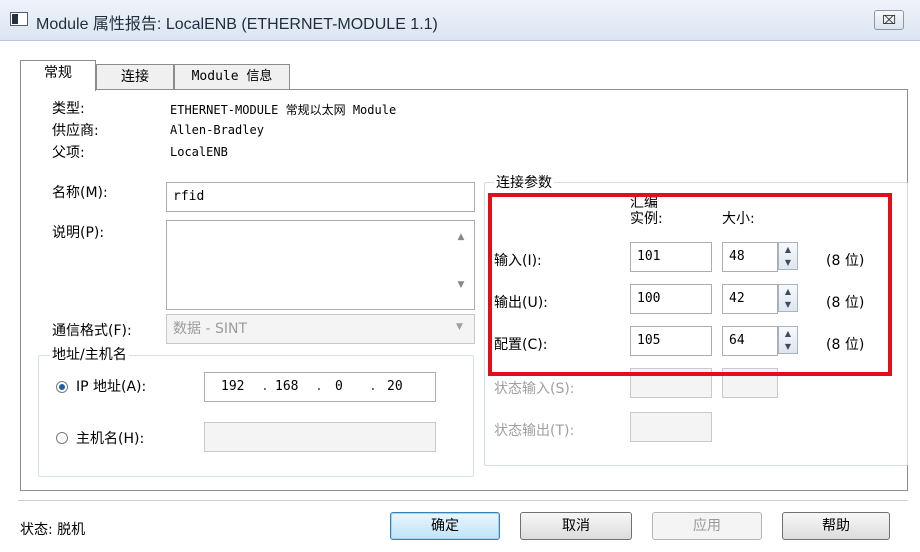  What do you see at coordinates (534, 431) in the screenshot?
I see `status-output-label: 状态输出(T):` at bounding box center [534, 431].